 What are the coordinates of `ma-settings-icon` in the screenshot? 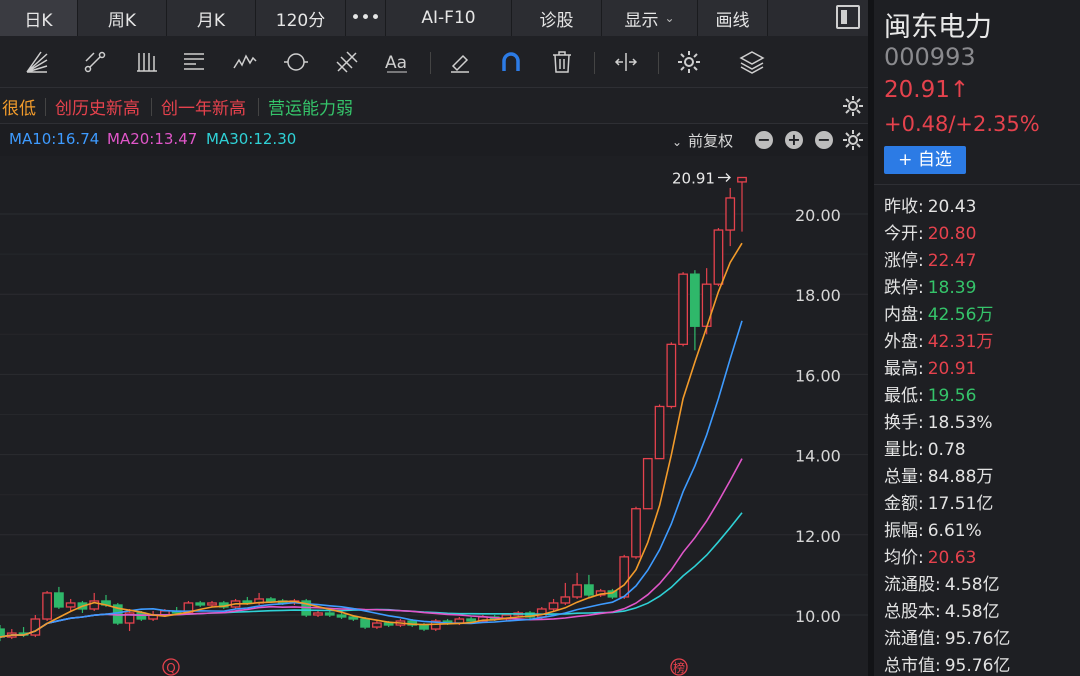 It's located at (853, 140).